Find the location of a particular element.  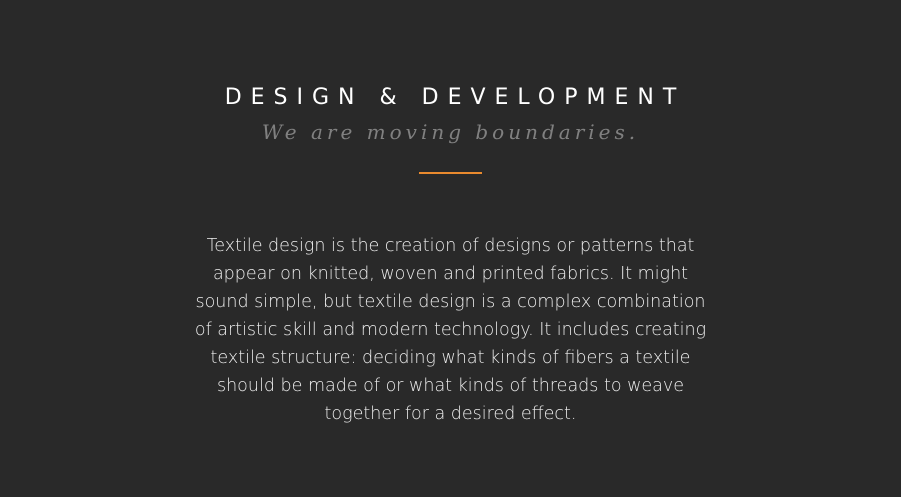

section-title: DESIGN & DEVELOPMENT is located at coordinates (455, 97).